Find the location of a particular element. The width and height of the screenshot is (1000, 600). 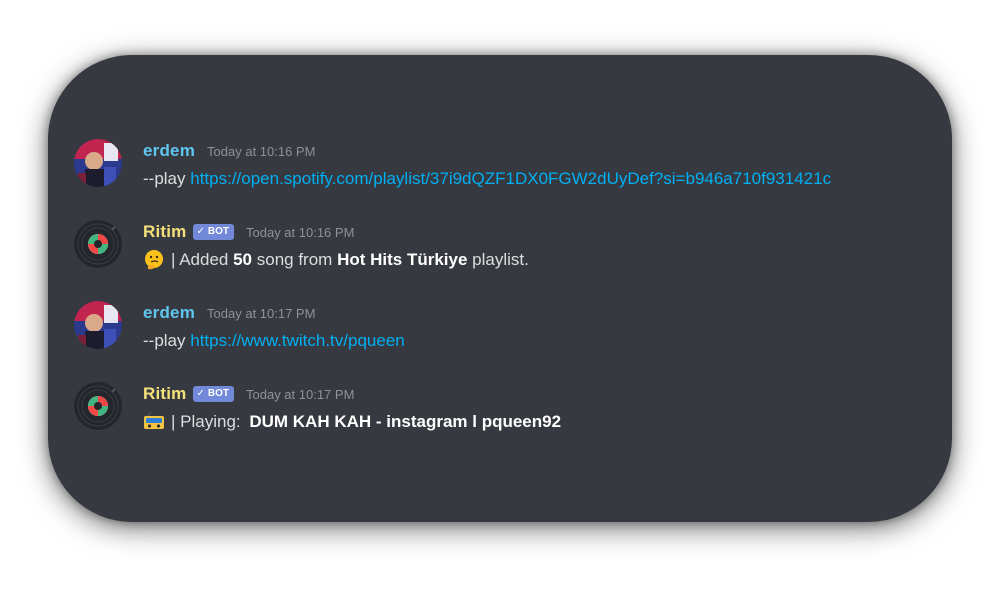

message-header: erdem Today at 10:16 PM is located at coordinates (229, 151).